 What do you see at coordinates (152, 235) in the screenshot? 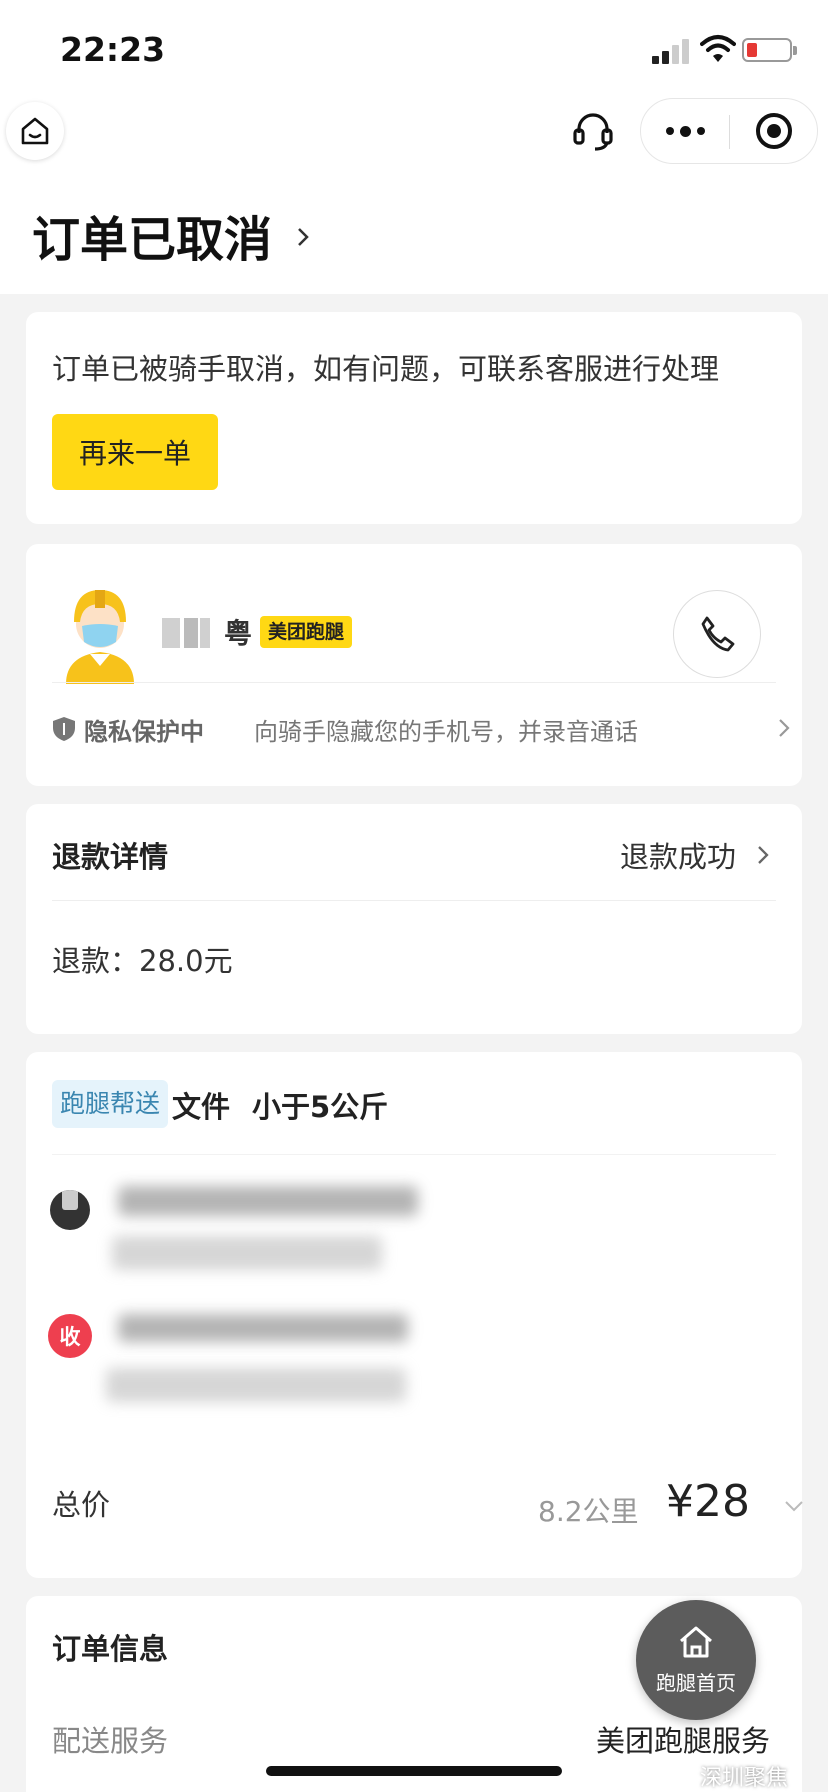
I see `page-title: 订单已取消` at bounding box center [152, 235].